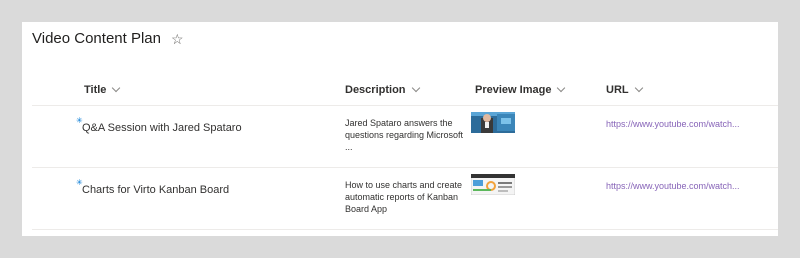 This screenshot has width=800, height=258. I want to click on row-title: ✳ Charts for Virto Kanban Board, so click(153, 188).